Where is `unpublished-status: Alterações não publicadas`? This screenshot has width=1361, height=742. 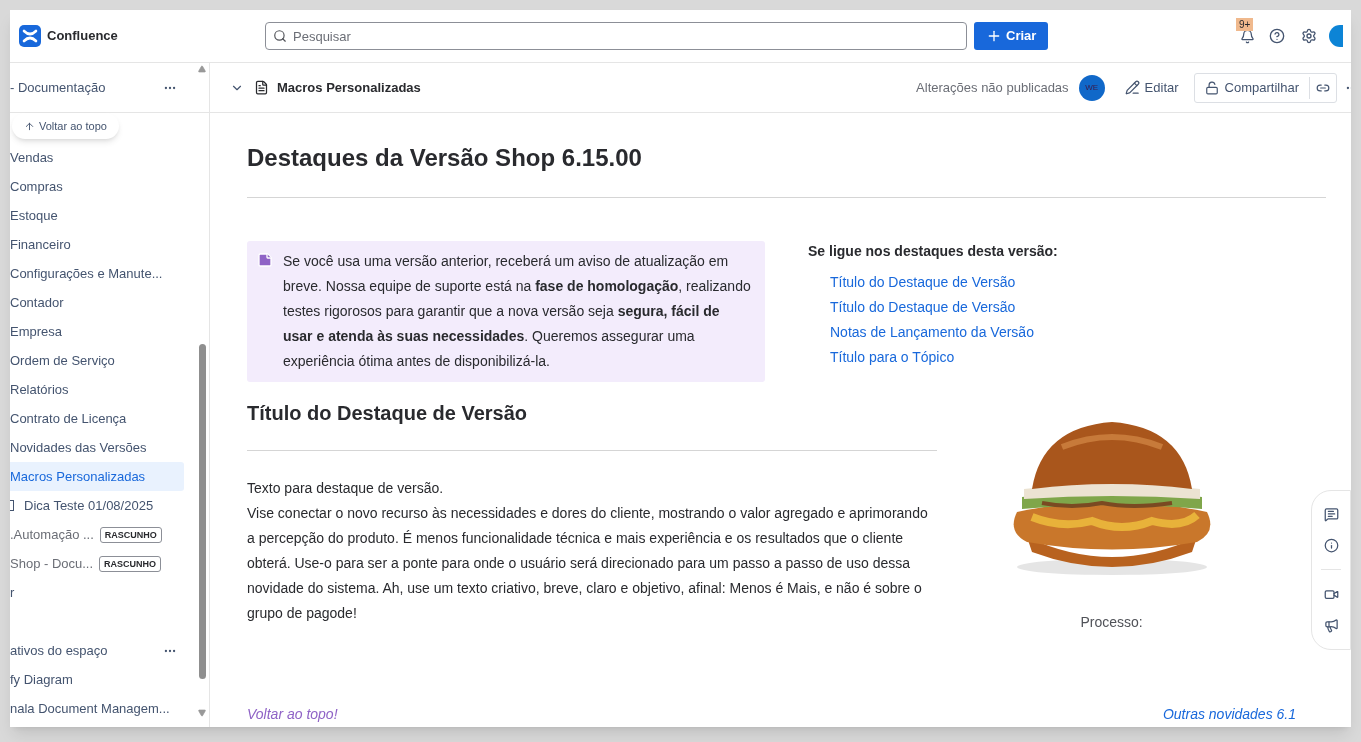
unpublished-status: Alterações não publicadas is located at coordinates (992, 87).